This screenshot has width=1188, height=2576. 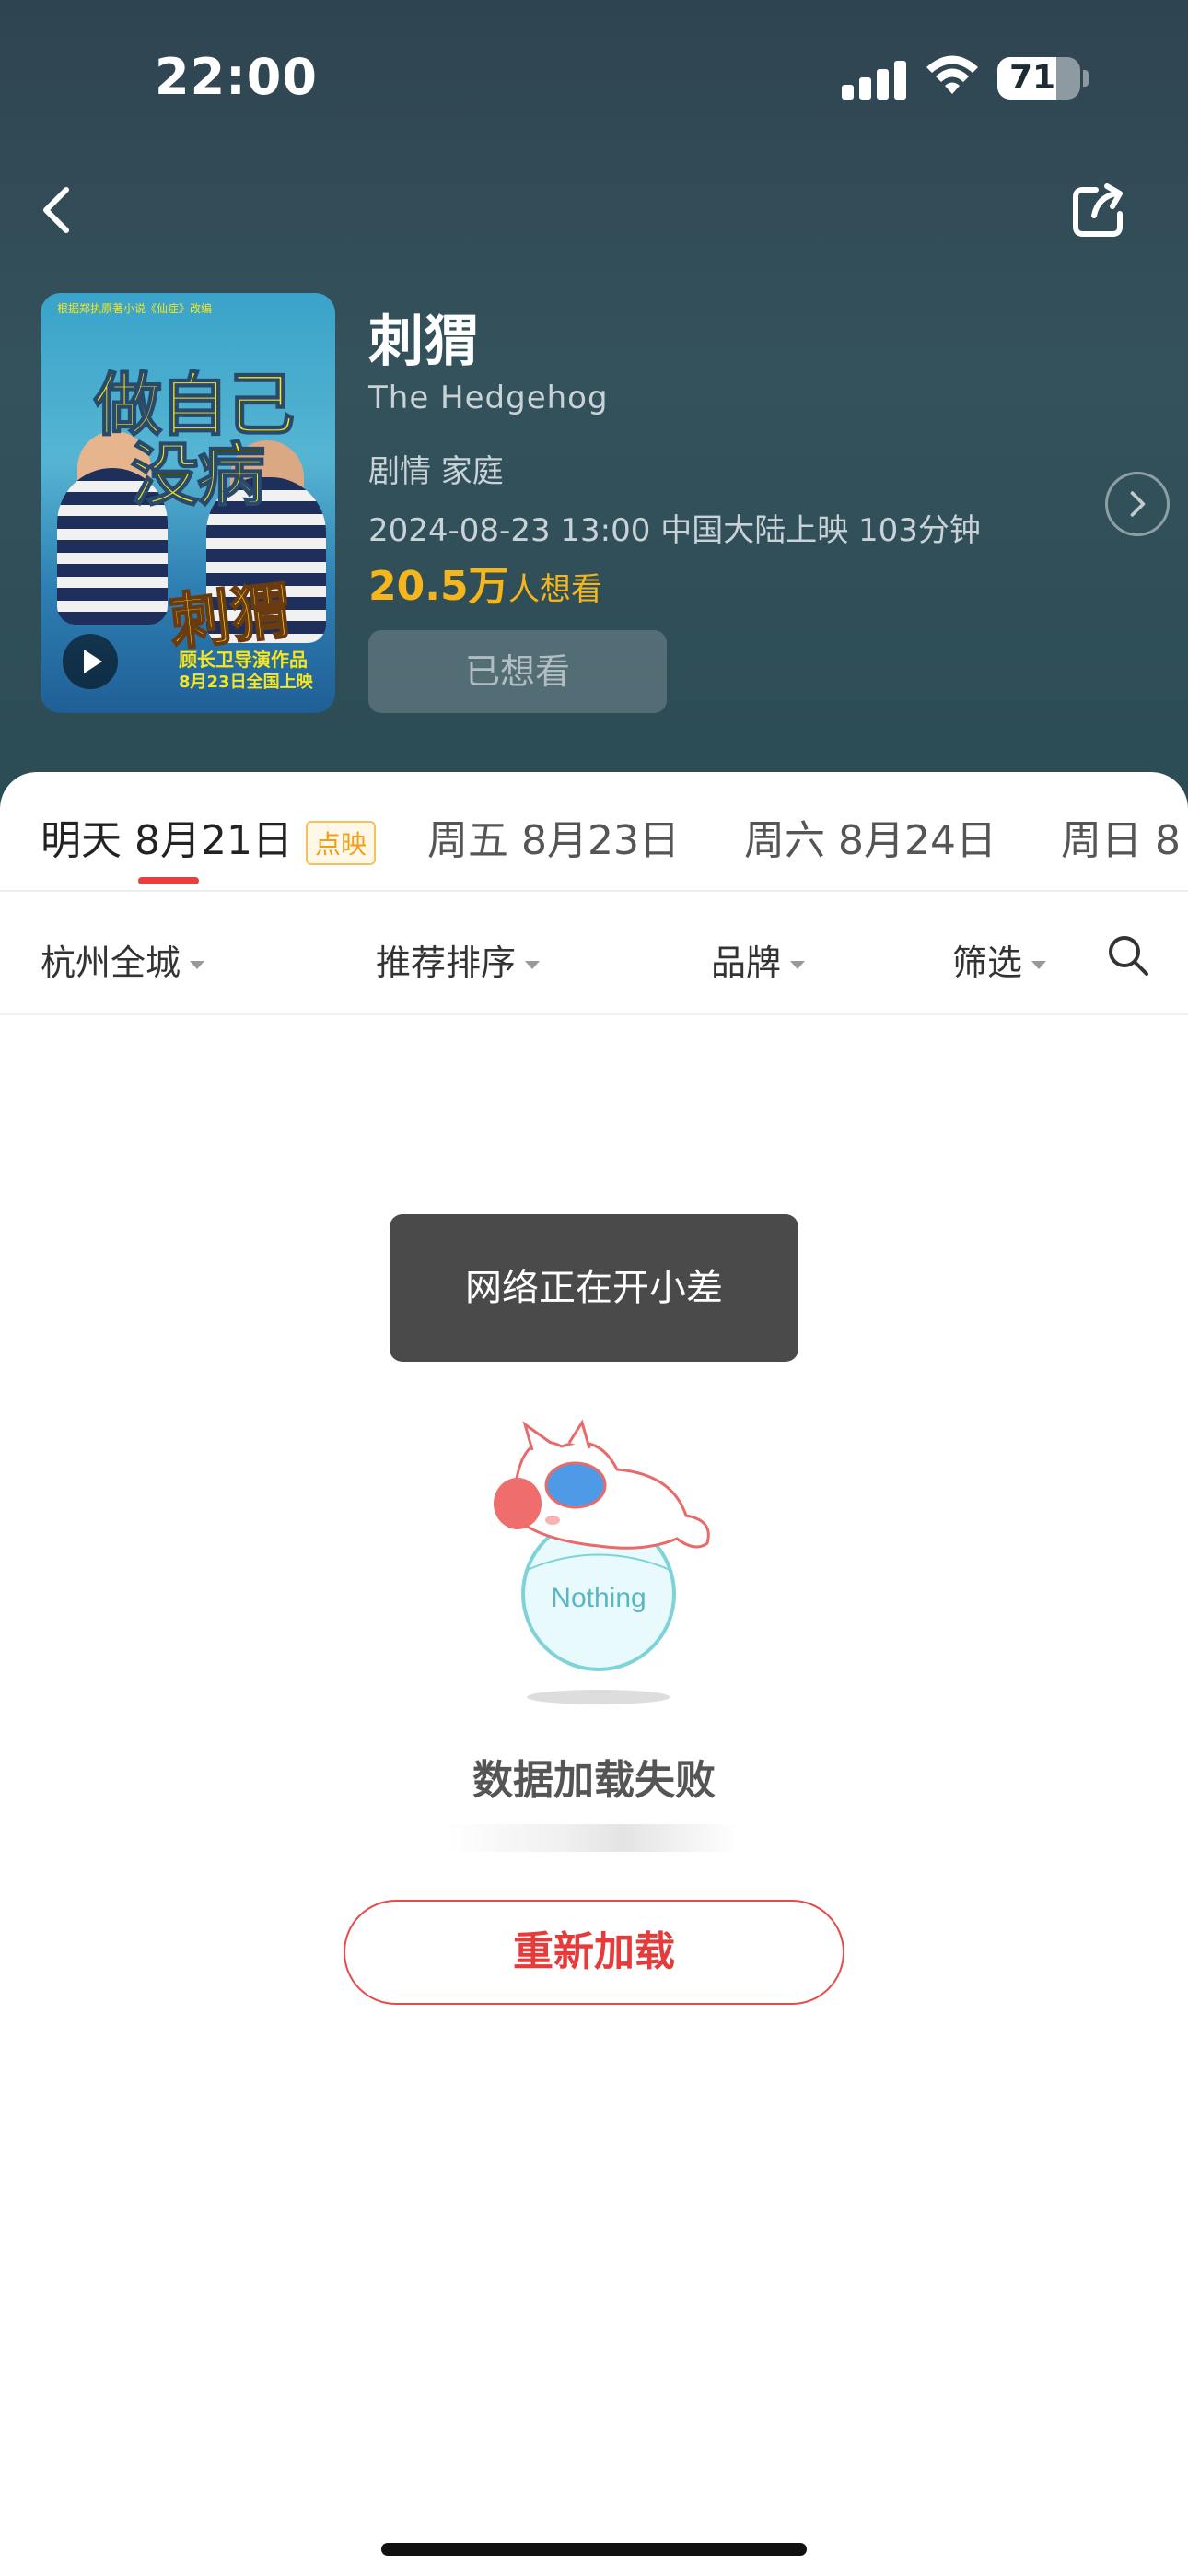 What do you see at coordinates (1137, 504) in the screenshot?
I see `chevron-right-icon` at bounding box center [1137, 504].